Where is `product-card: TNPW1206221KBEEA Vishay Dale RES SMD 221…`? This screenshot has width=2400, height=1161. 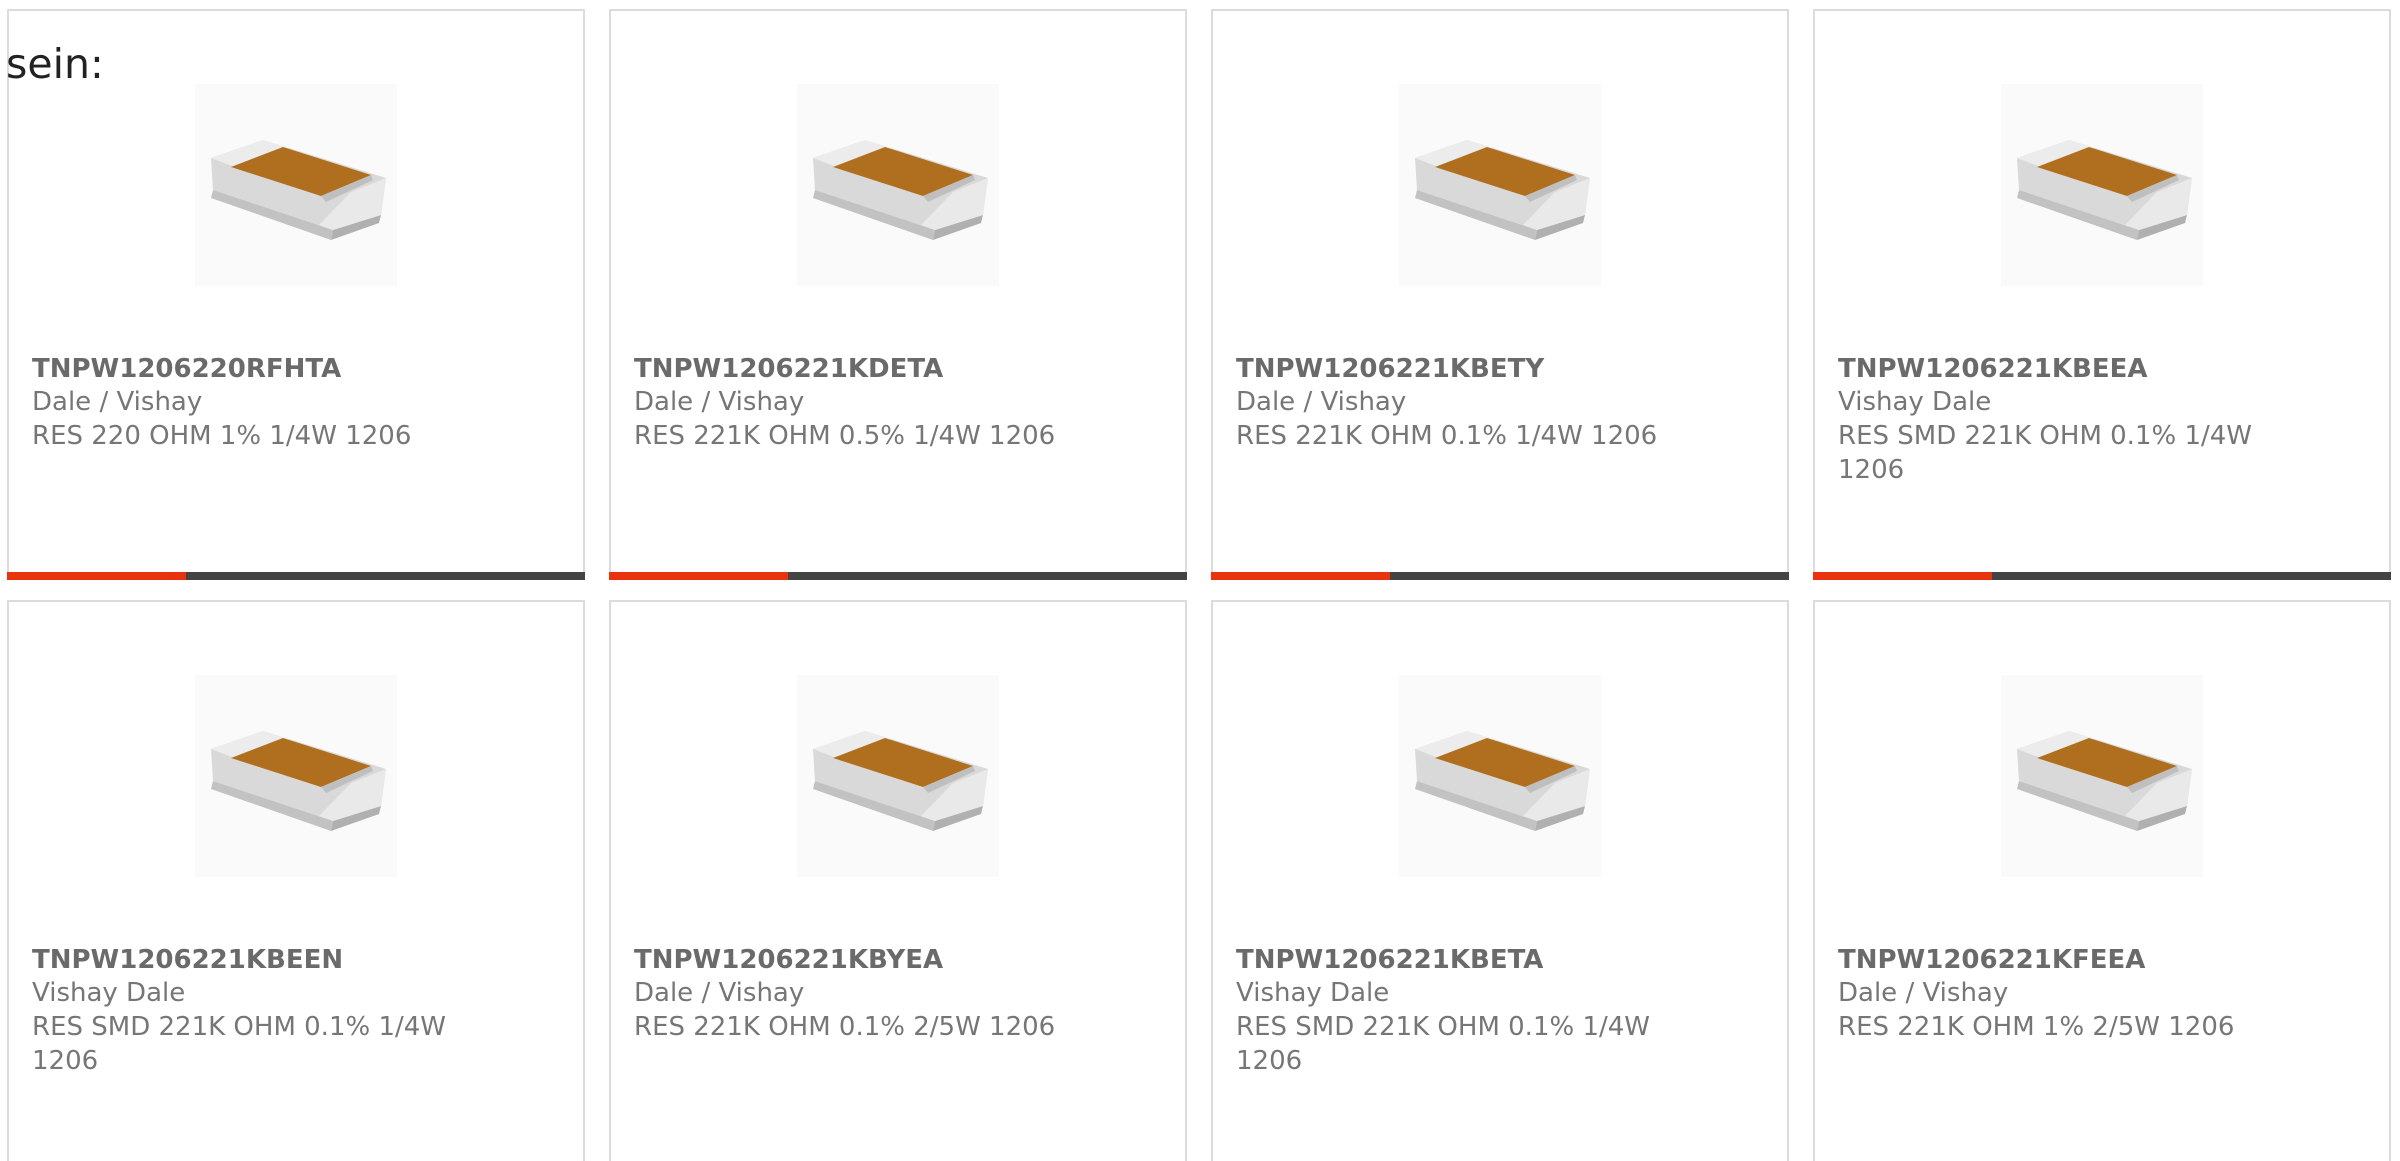
product-card: TNPW1206221KBEEA Vishay Dale RES SMD 221… is located at coordinates (2102, 294).